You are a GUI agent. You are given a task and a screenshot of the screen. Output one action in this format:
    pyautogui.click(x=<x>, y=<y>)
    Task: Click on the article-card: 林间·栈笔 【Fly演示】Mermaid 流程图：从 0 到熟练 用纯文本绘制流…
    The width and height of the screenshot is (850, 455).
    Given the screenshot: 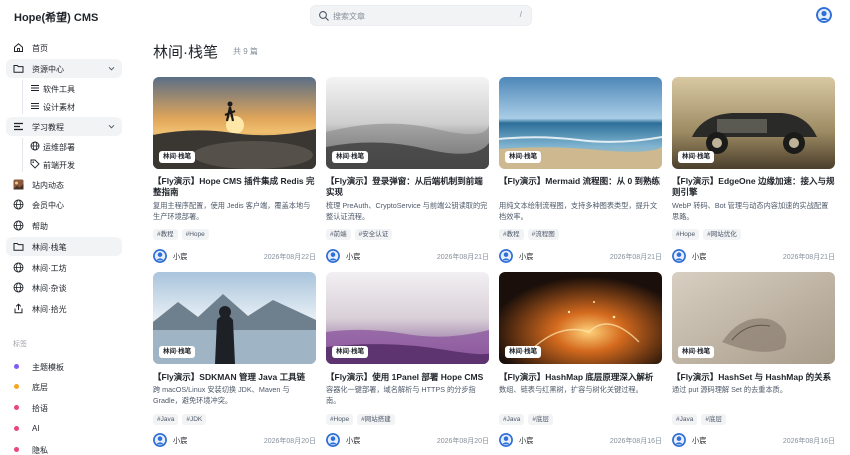 What is the action you would take?
    pyautogui.click(x=580, y=170)
    